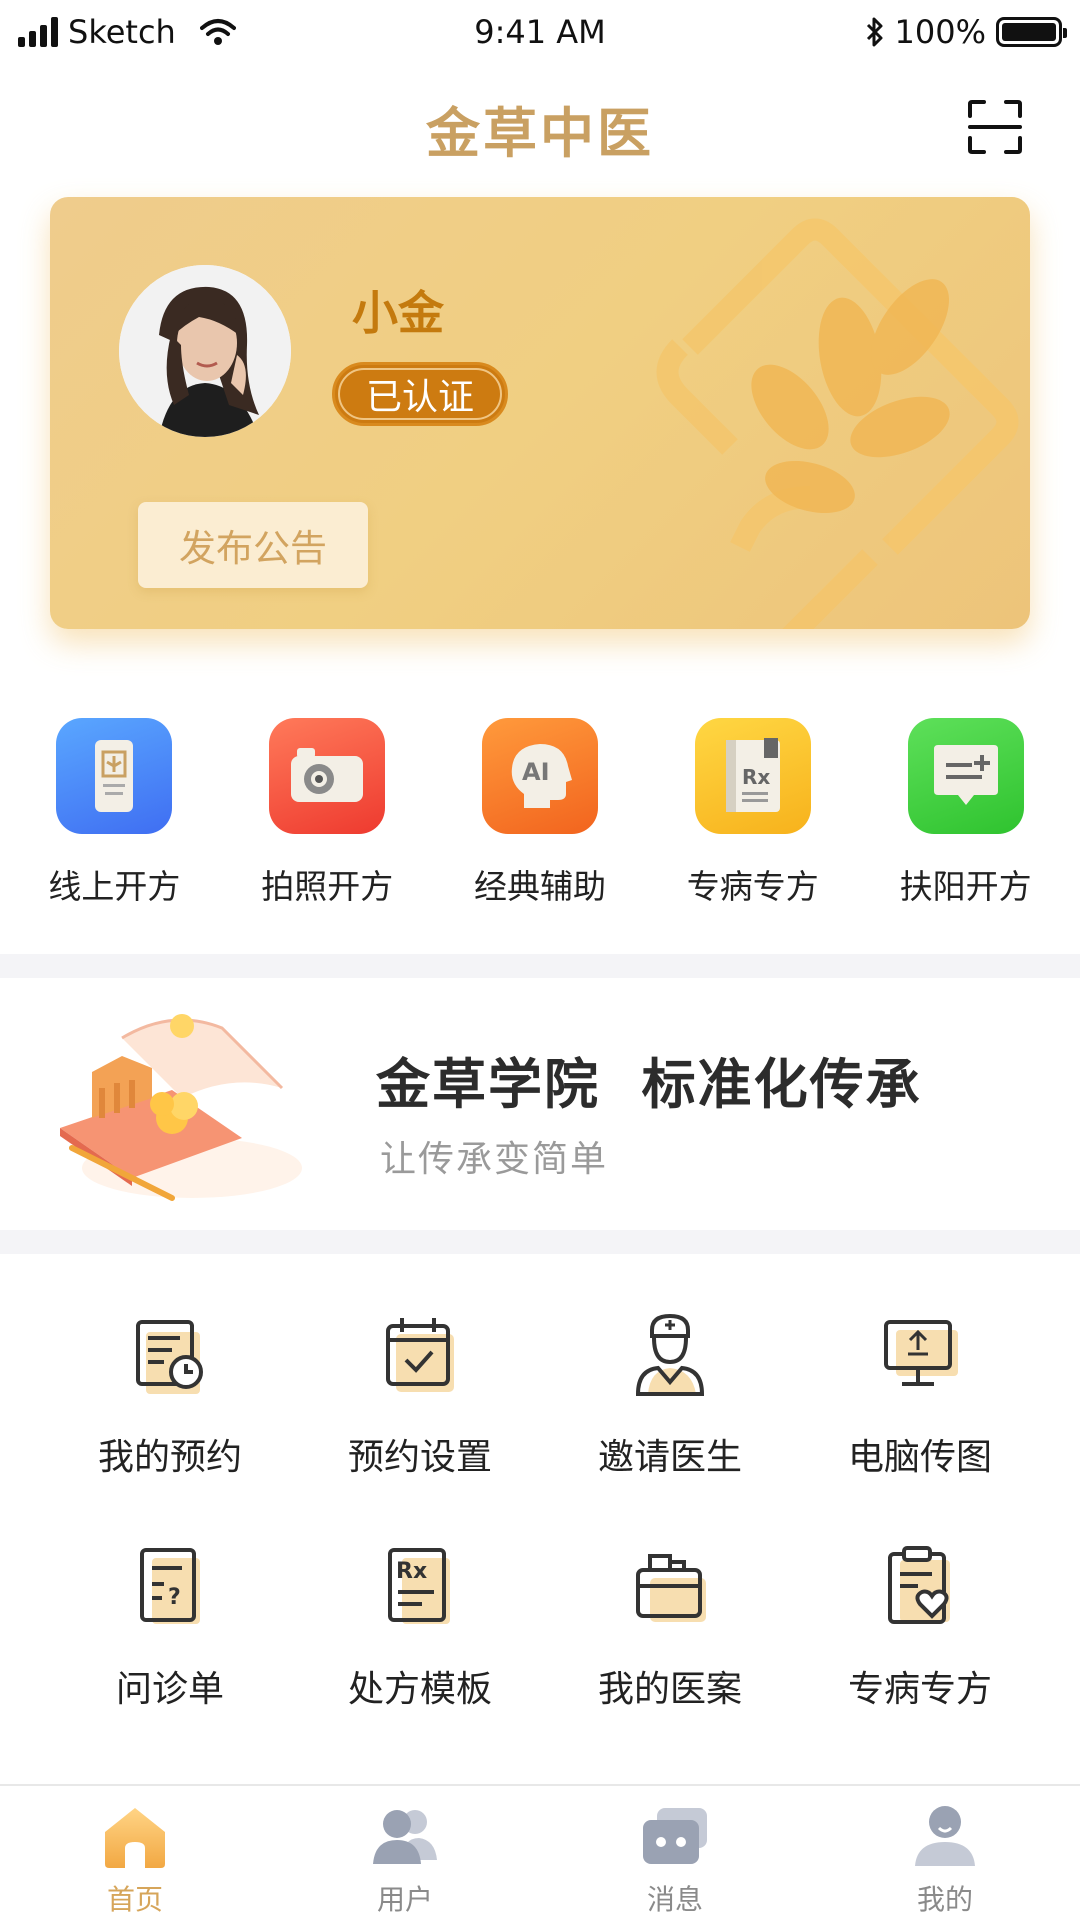  Describe the element at coordinates (122, 32) in the screenshot. I see `carrier-label: Sketch` at that location.